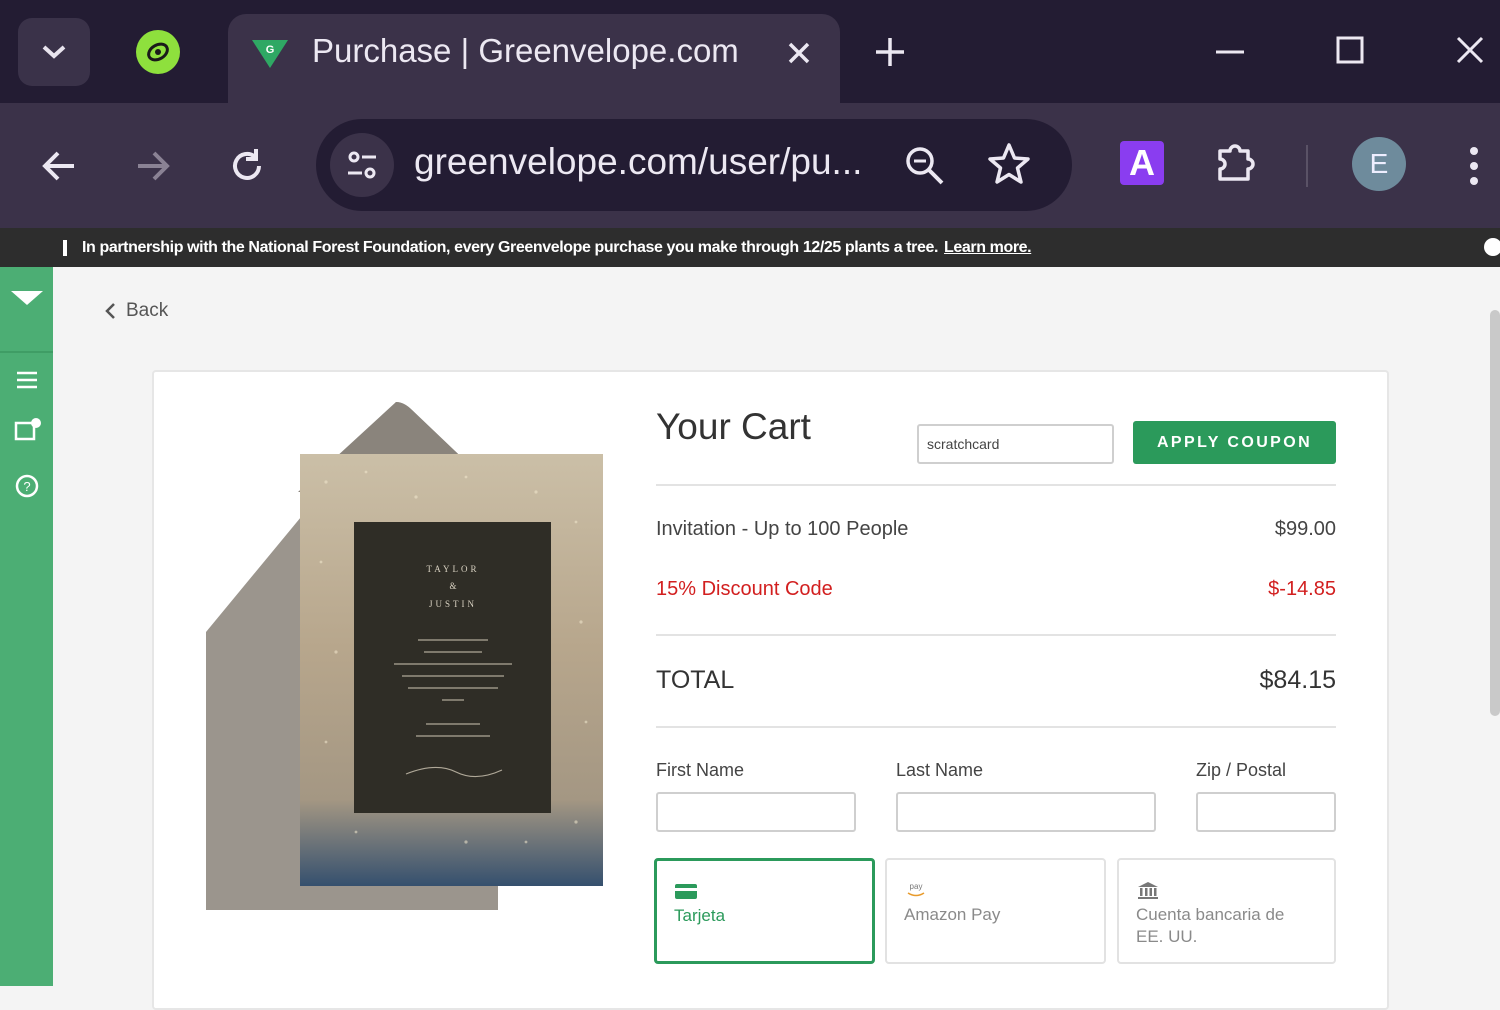 This screenshot has height=1010, width=1500. What do you see at coordinates (452, 586) in the screenshot?
I see `invitation-amp: &` at bounding box center [452, 586].